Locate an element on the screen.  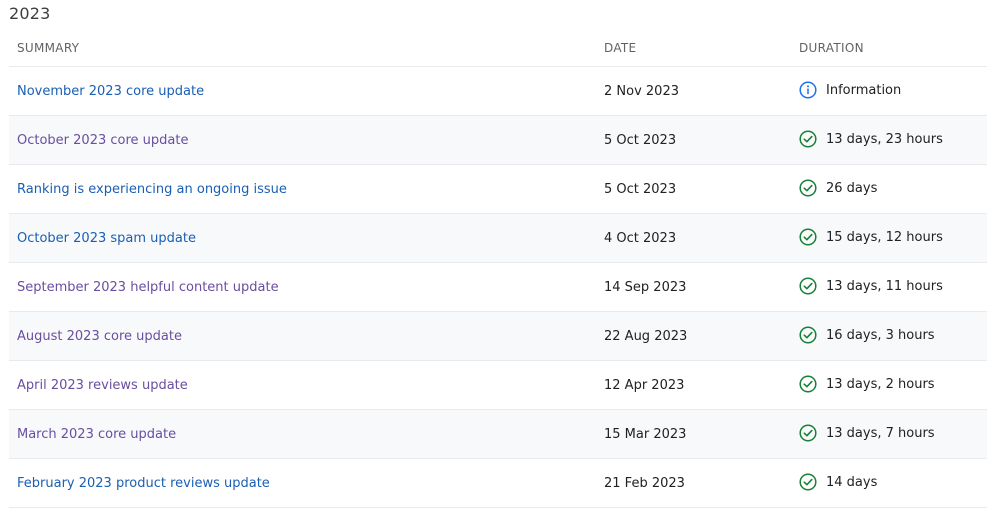
duration-text: 13 days, 2 hours is located at coordinates (880, 384).